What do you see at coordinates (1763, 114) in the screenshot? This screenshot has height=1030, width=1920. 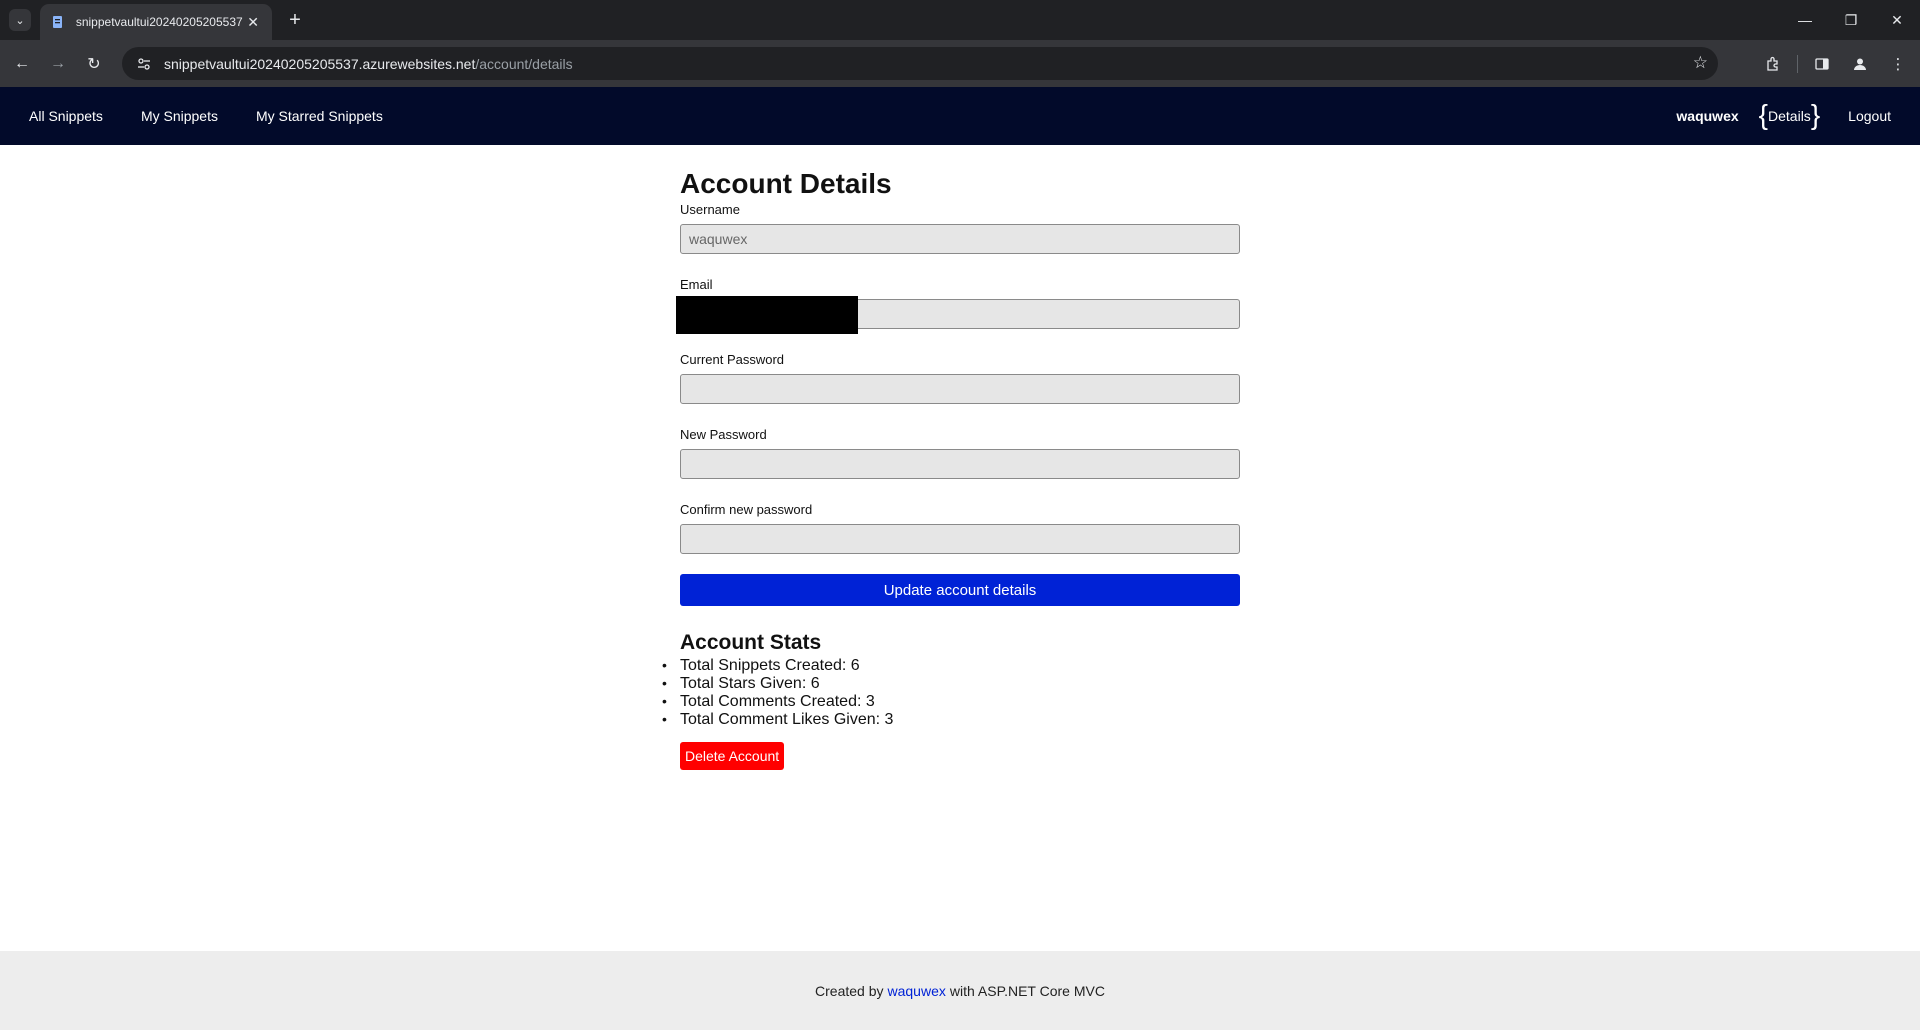 I see `left-brace-icon: {` at bounding box center [1763, 114].